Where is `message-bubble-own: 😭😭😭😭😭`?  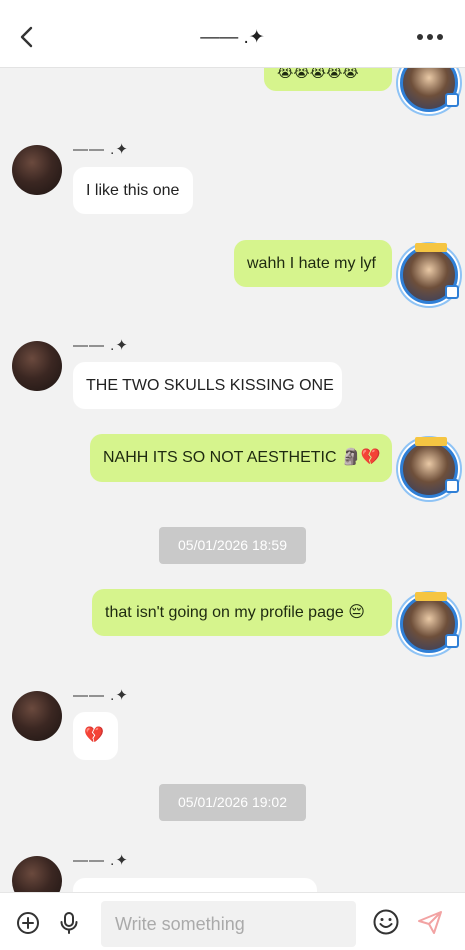 message-bubble-own: 😭😭😭😭😭 is located at coordinates (328, 79).